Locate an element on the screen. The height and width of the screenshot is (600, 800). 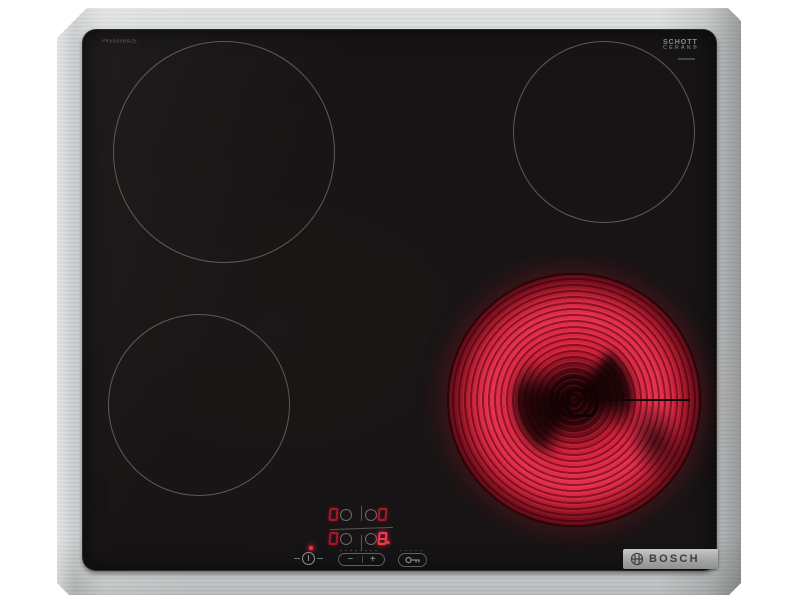
cooking-zone-back-left is located at coordinates (224, 152).